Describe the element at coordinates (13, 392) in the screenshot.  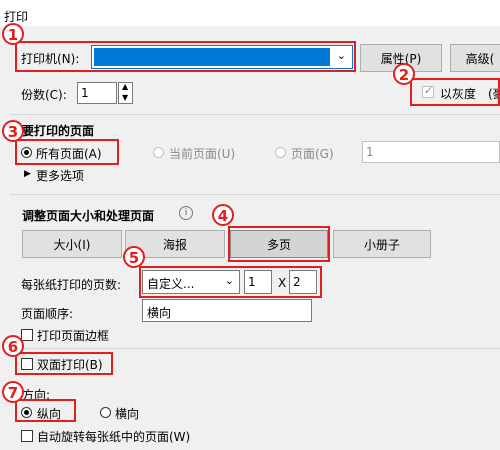
I see `annotation-badge-7: 7` at that location.